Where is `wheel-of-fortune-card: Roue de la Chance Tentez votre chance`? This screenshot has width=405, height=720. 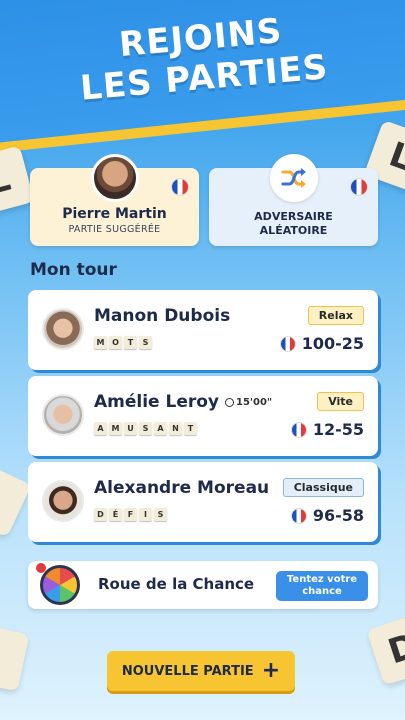 wheel-of-fortune-card: Roue de la Chance Tentez votre chance is located at coordinates (203, 585).